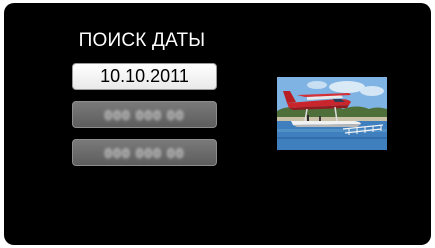 The image size is (435, 248). I want to click on seaplane-photo-thumbnail, so click(332, 113).